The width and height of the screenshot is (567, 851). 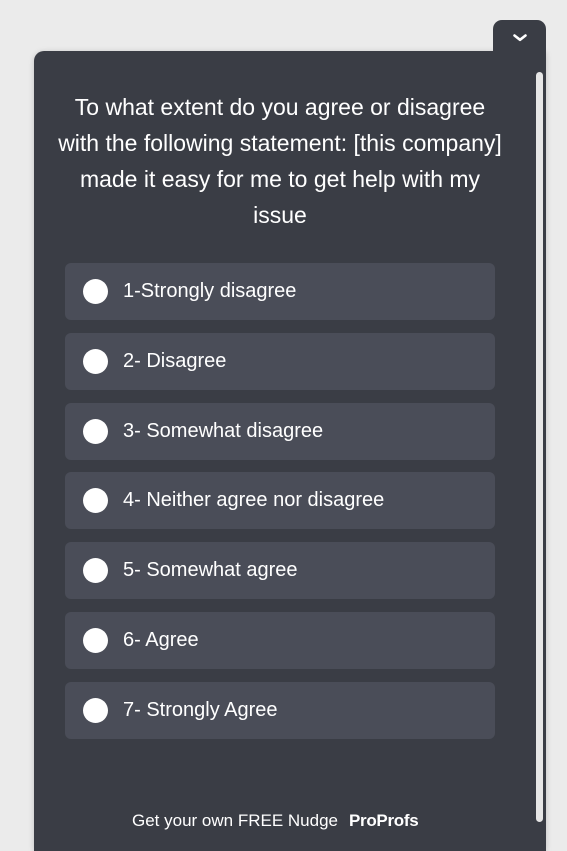 What do you see at coordinates (210, 291) in the screenshot?
I see `option-label: 1-Strongly disagree` at bounding box center [210, 291].